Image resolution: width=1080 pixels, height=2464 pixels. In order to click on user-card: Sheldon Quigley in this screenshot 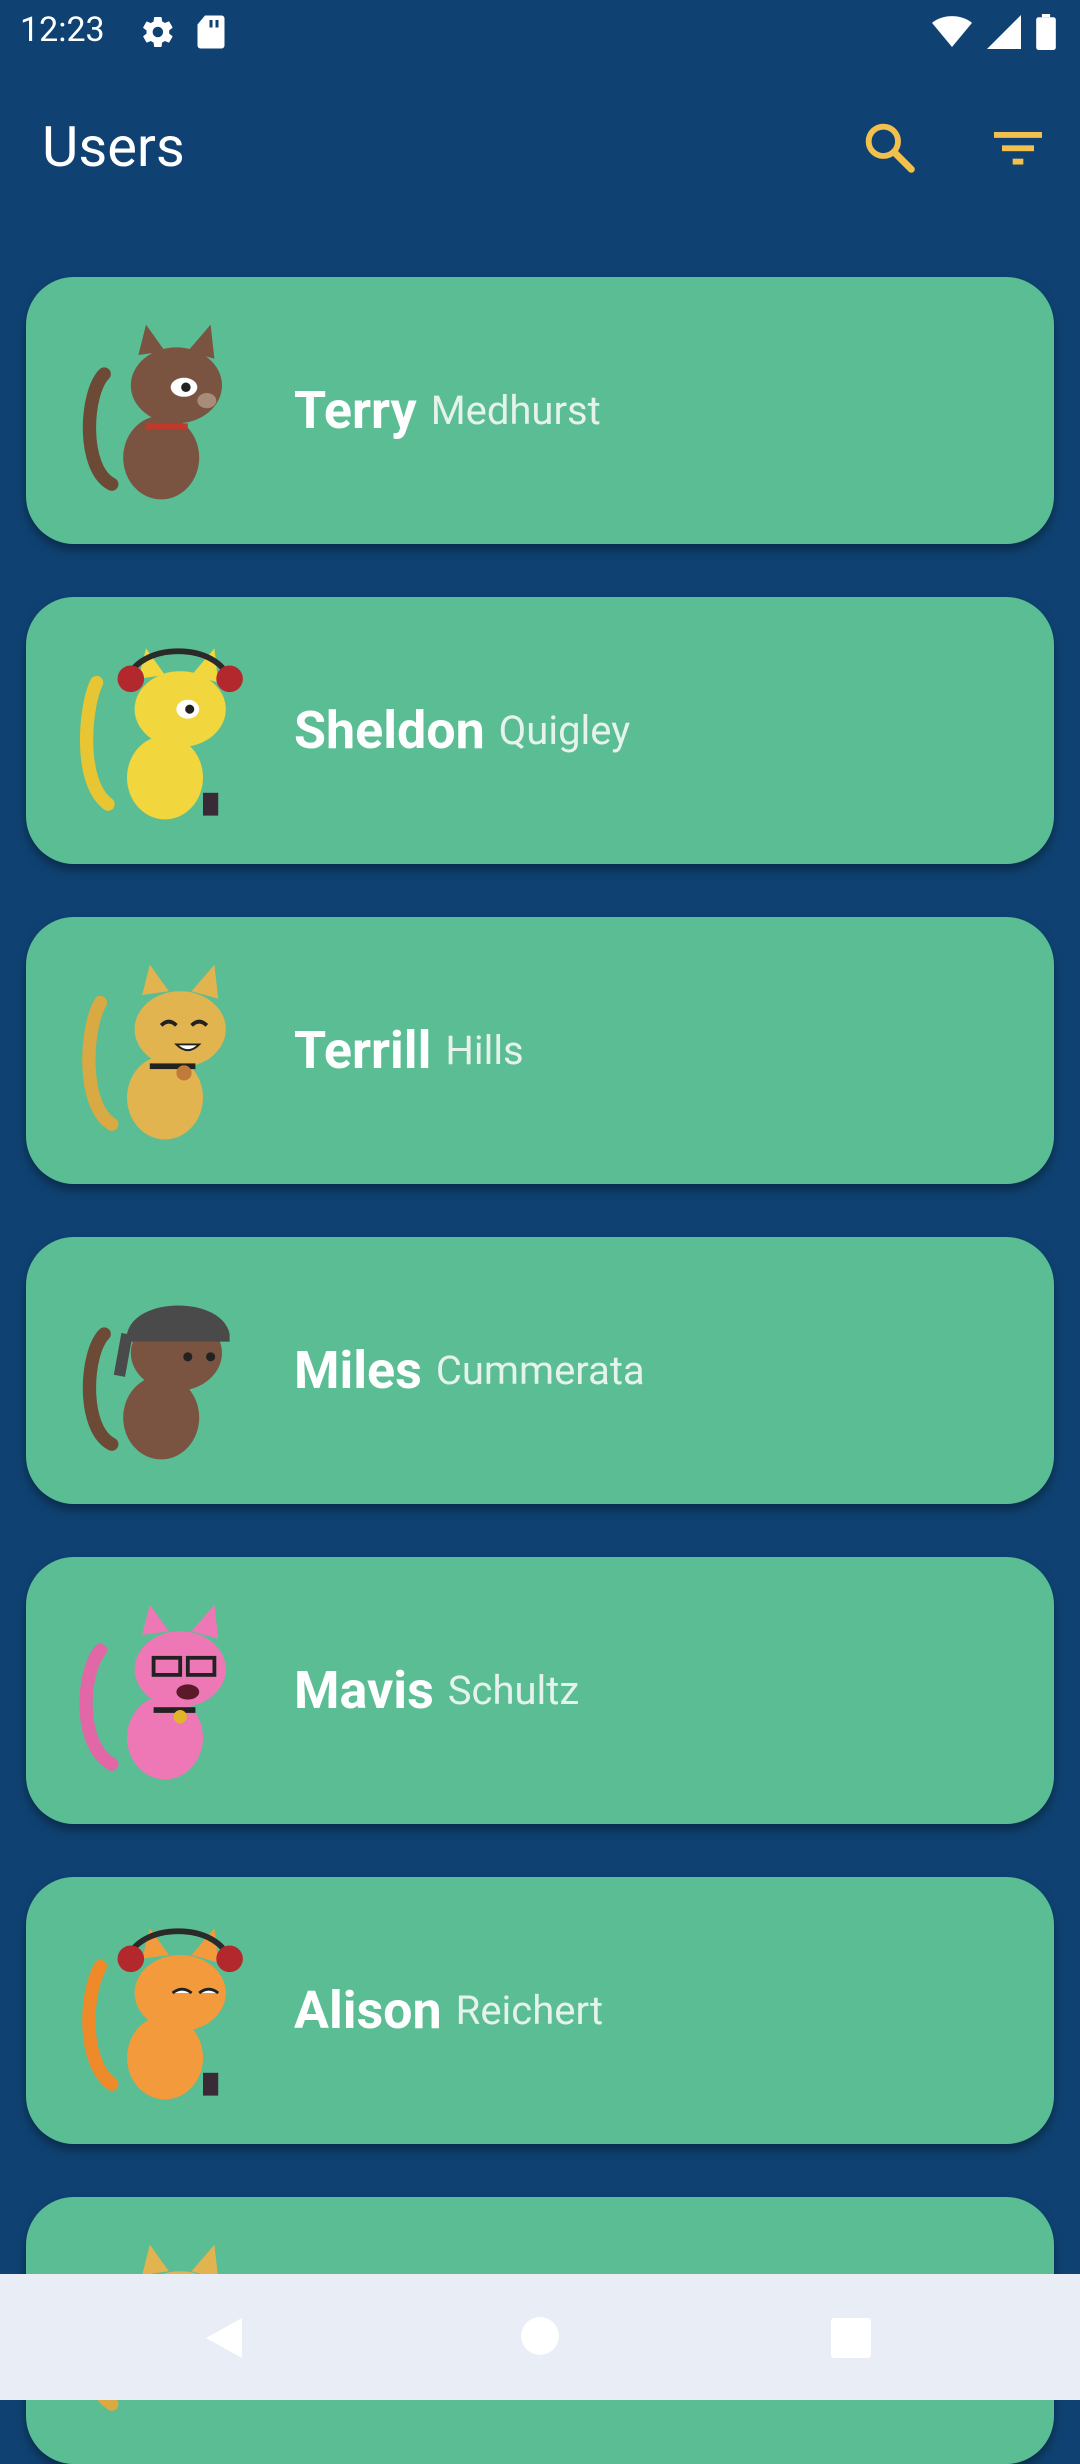, I will do `click(540, 730)`.